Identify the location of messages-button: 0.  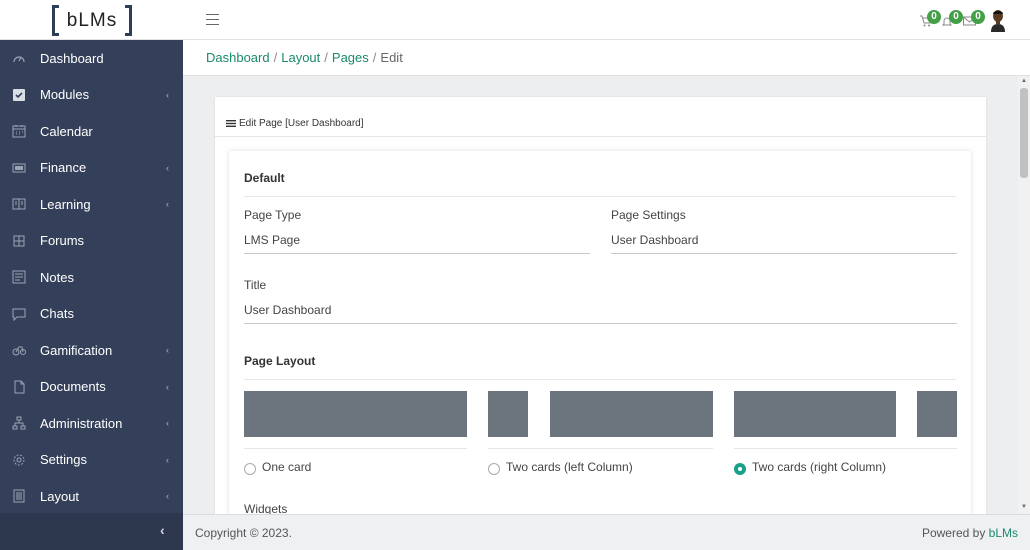
(974, 20).